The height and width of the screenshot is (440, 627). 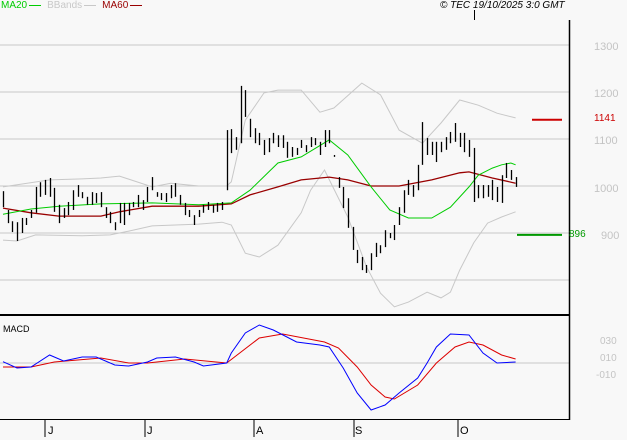 I want to click on macd-signal-line, so click(x=259, y=366).